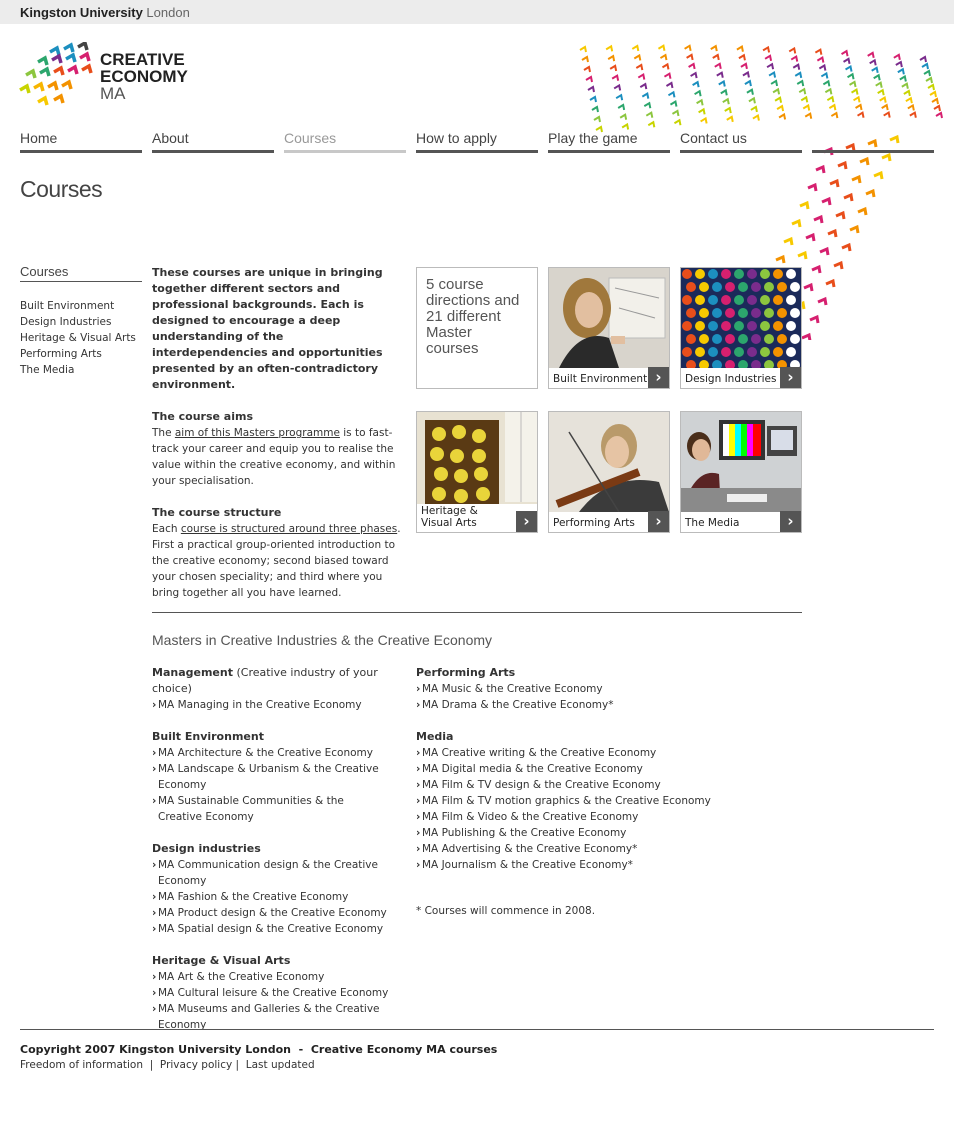 The width and height of the screenshot is (954, 1138). I want to click on design-industries-photo, so click(741, 318).